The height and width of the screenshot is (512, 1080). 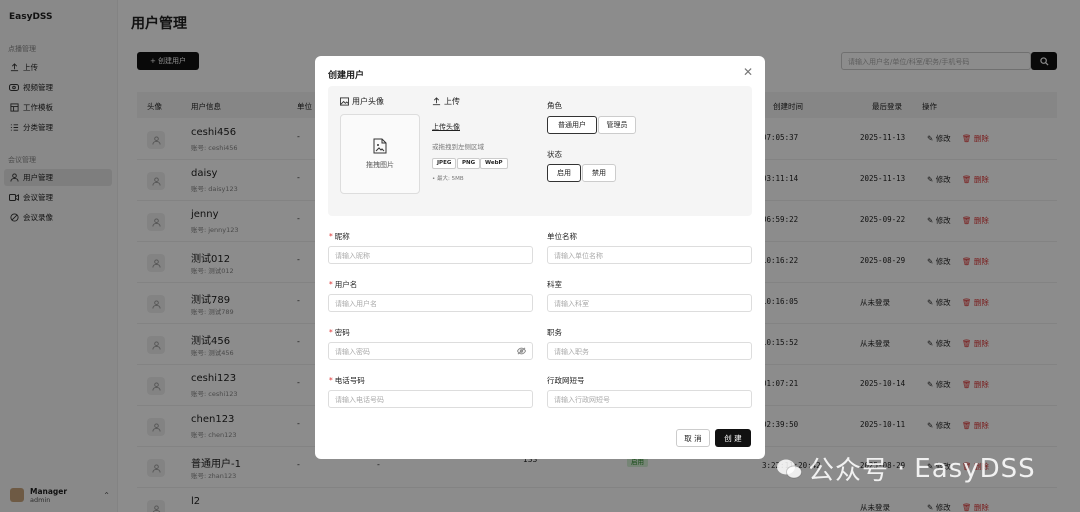 I want to click on avatar-dropzone: 拖拽图片, so click(x=380, y=154).